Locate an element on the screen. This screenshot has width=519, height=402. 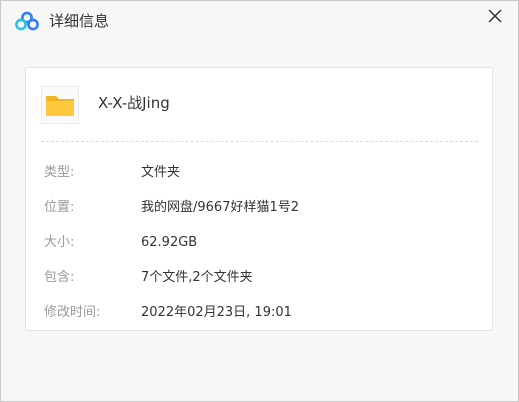
detail-value: 我的网盘/9667好样猫1号2 is located at coordinates (220, 207).